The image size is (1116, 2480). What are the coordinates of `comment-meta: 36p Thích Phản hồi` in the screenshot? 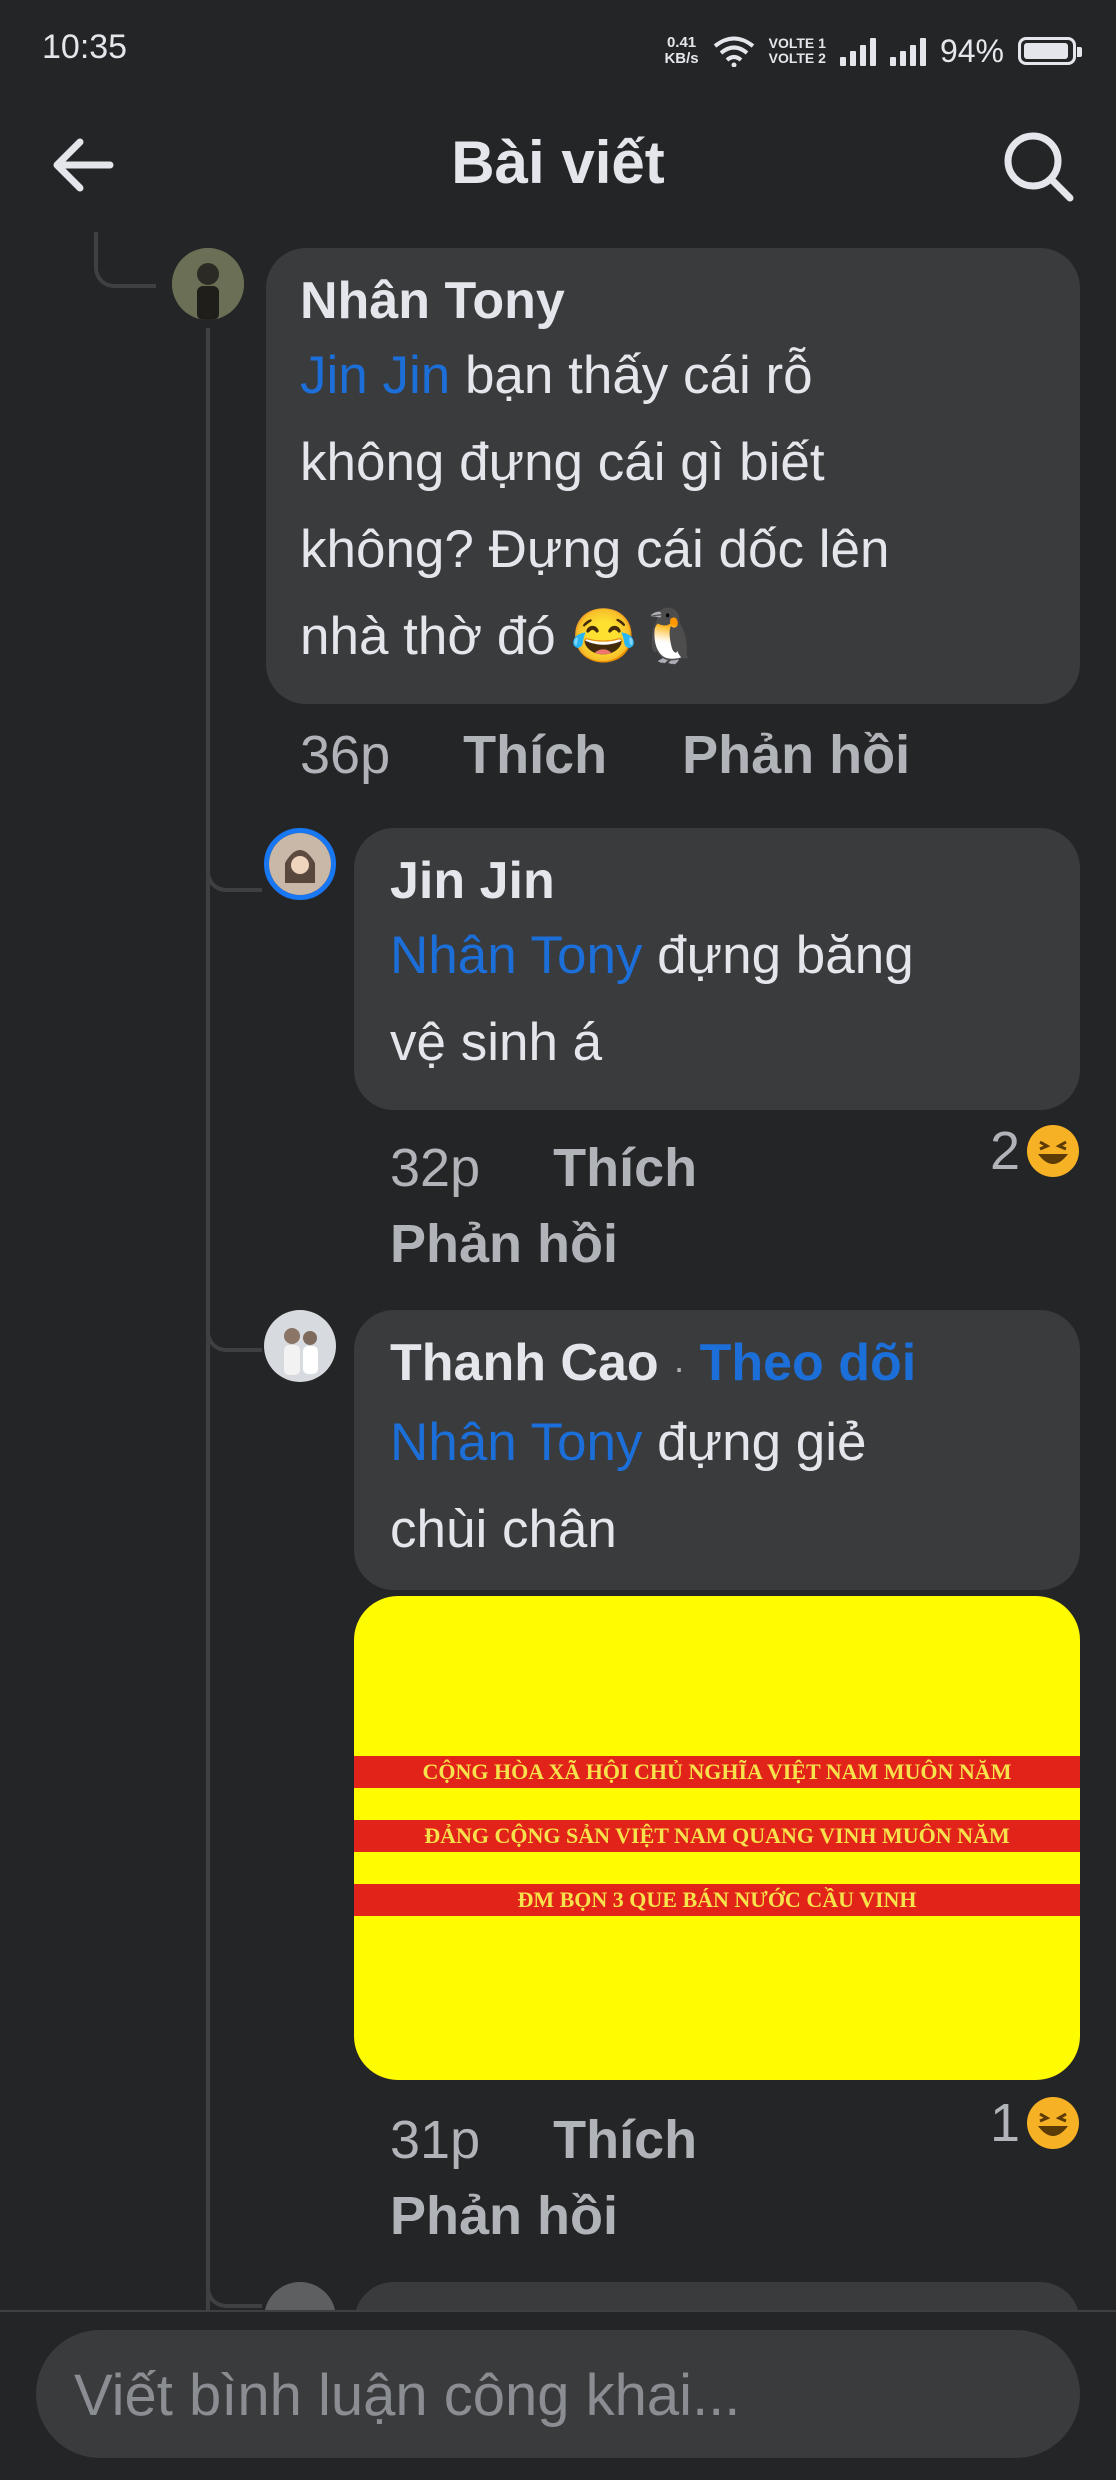 It's located at (605, 755).